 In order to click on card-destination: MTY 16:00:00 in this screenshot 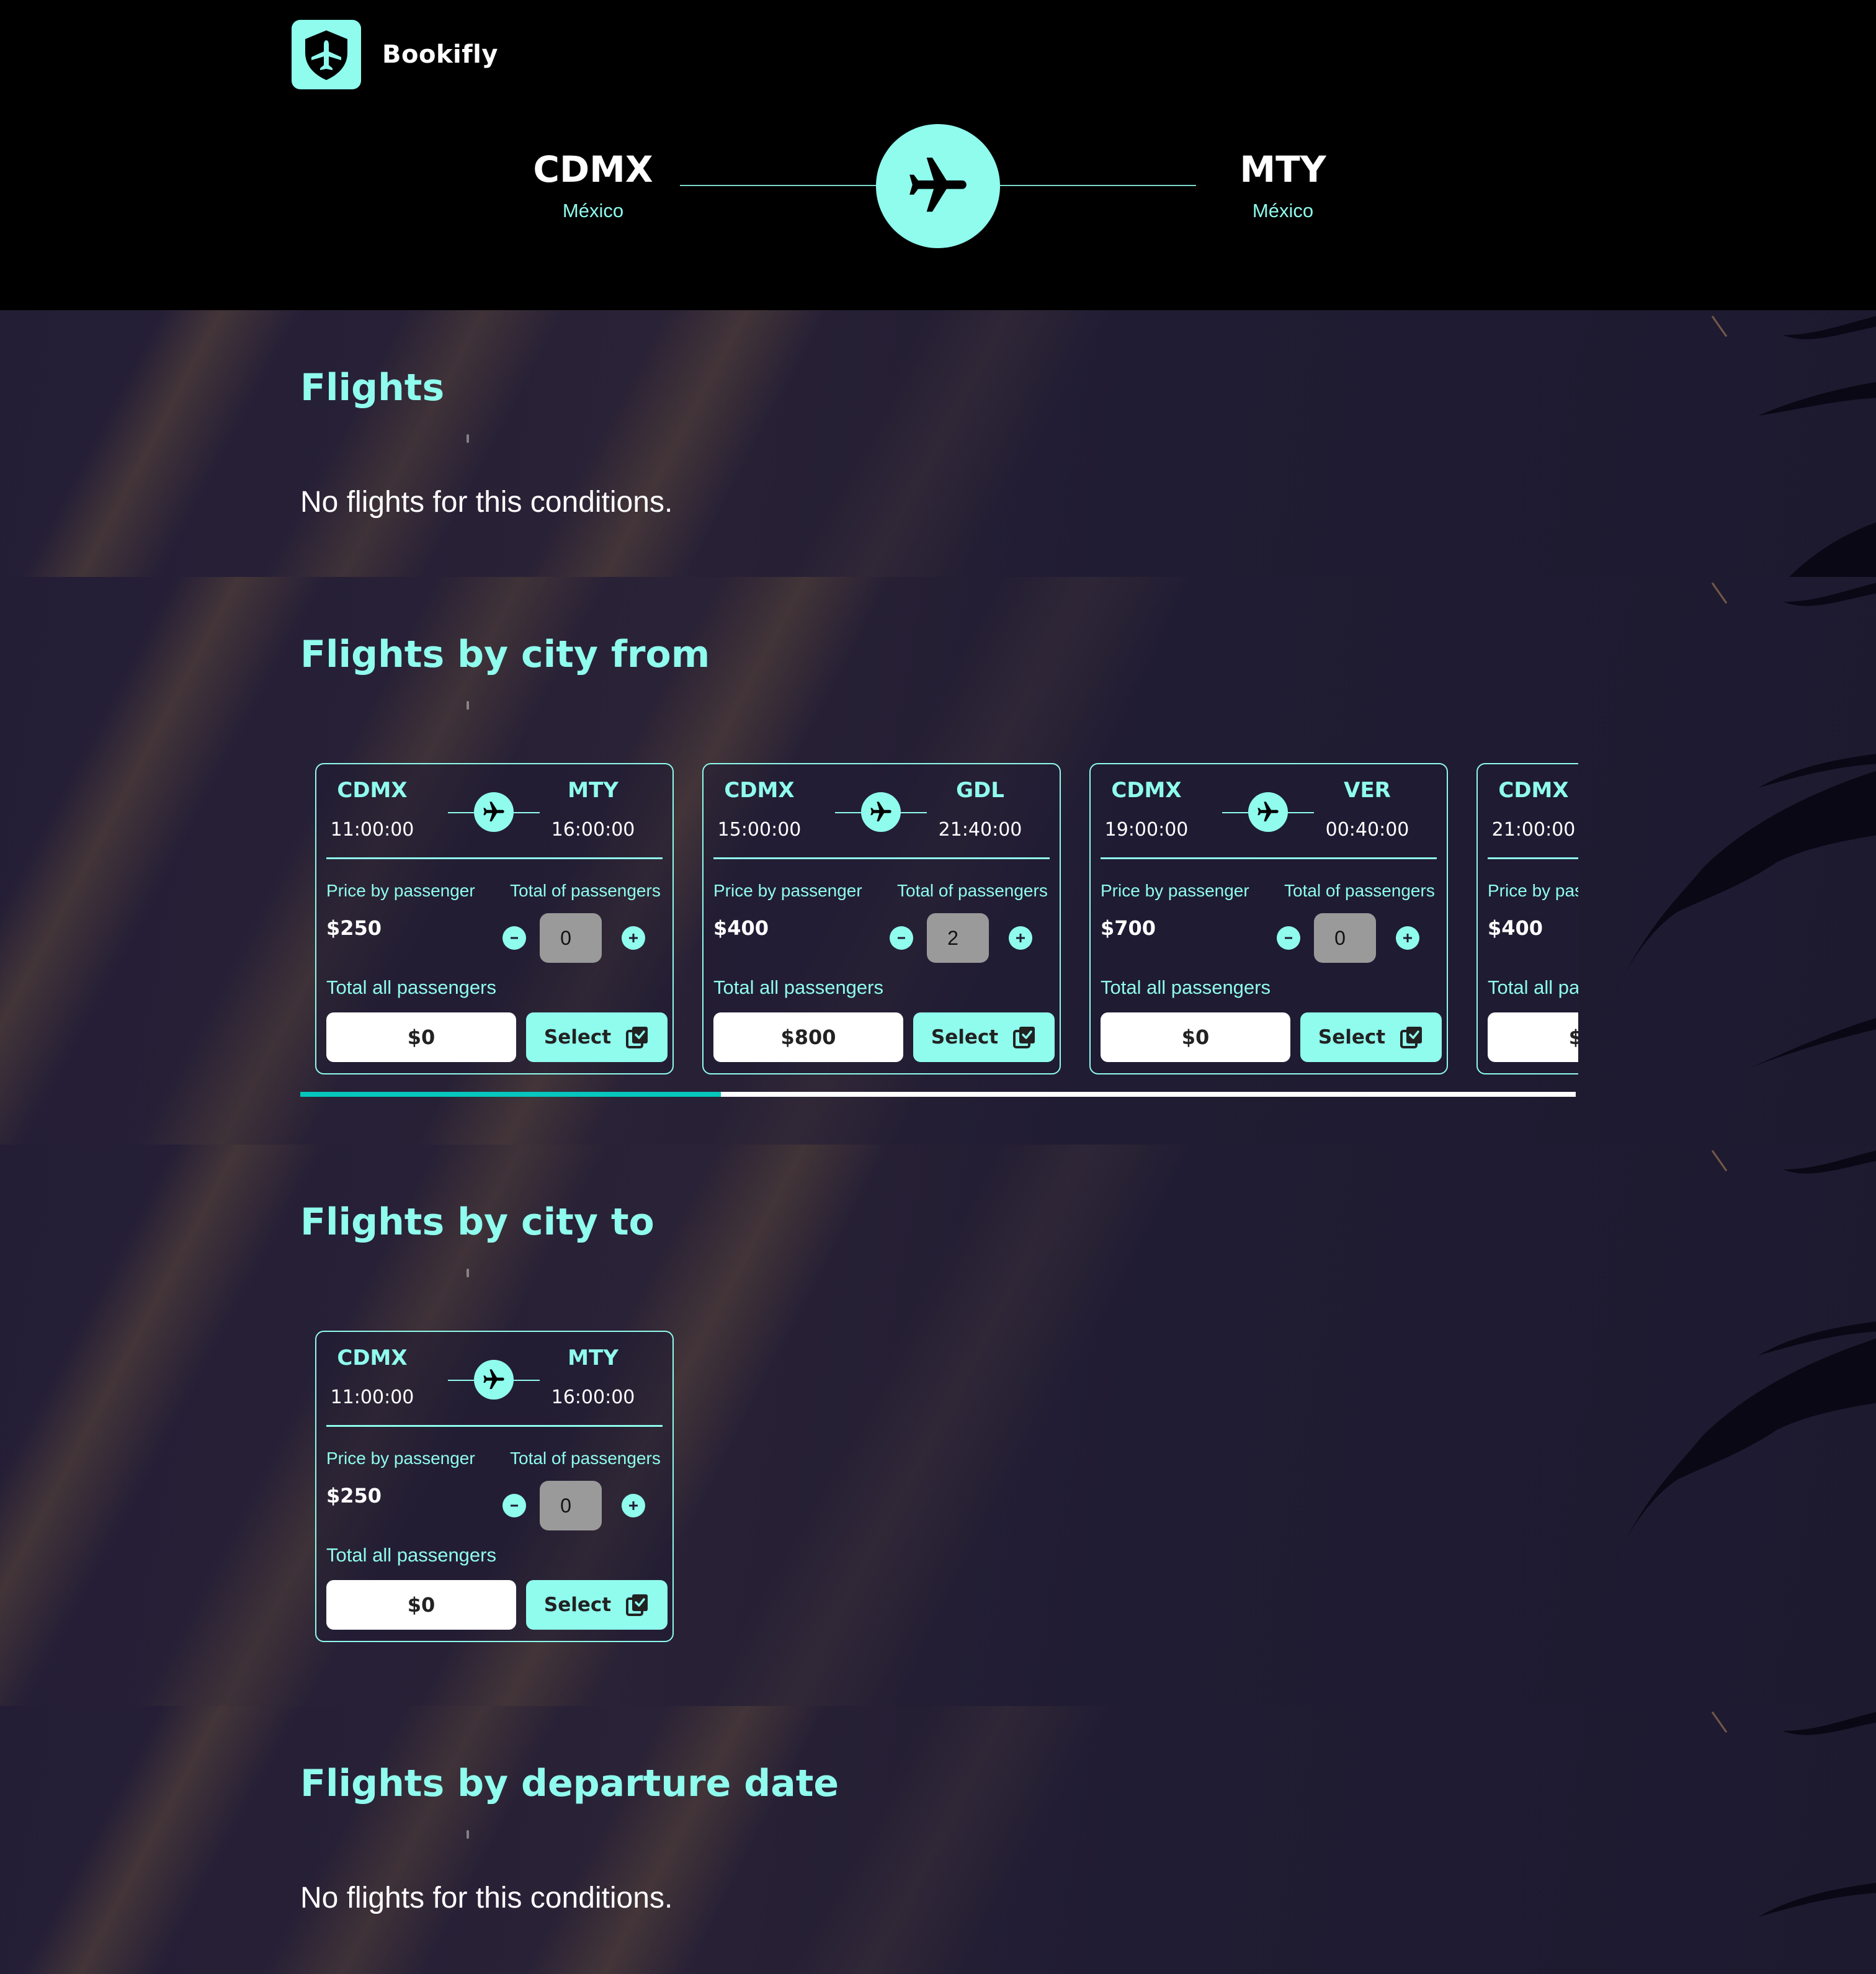, I will do `click(593, 1377)`.